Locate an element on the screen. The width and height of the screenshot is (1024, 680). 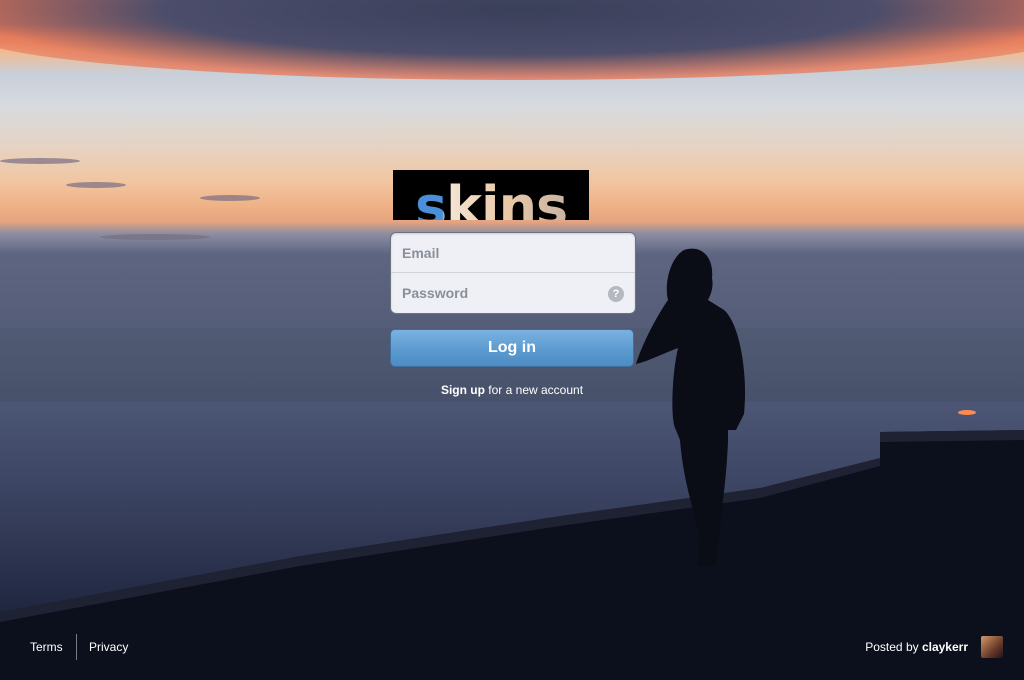
password-field is located at coordinates (513, 293).